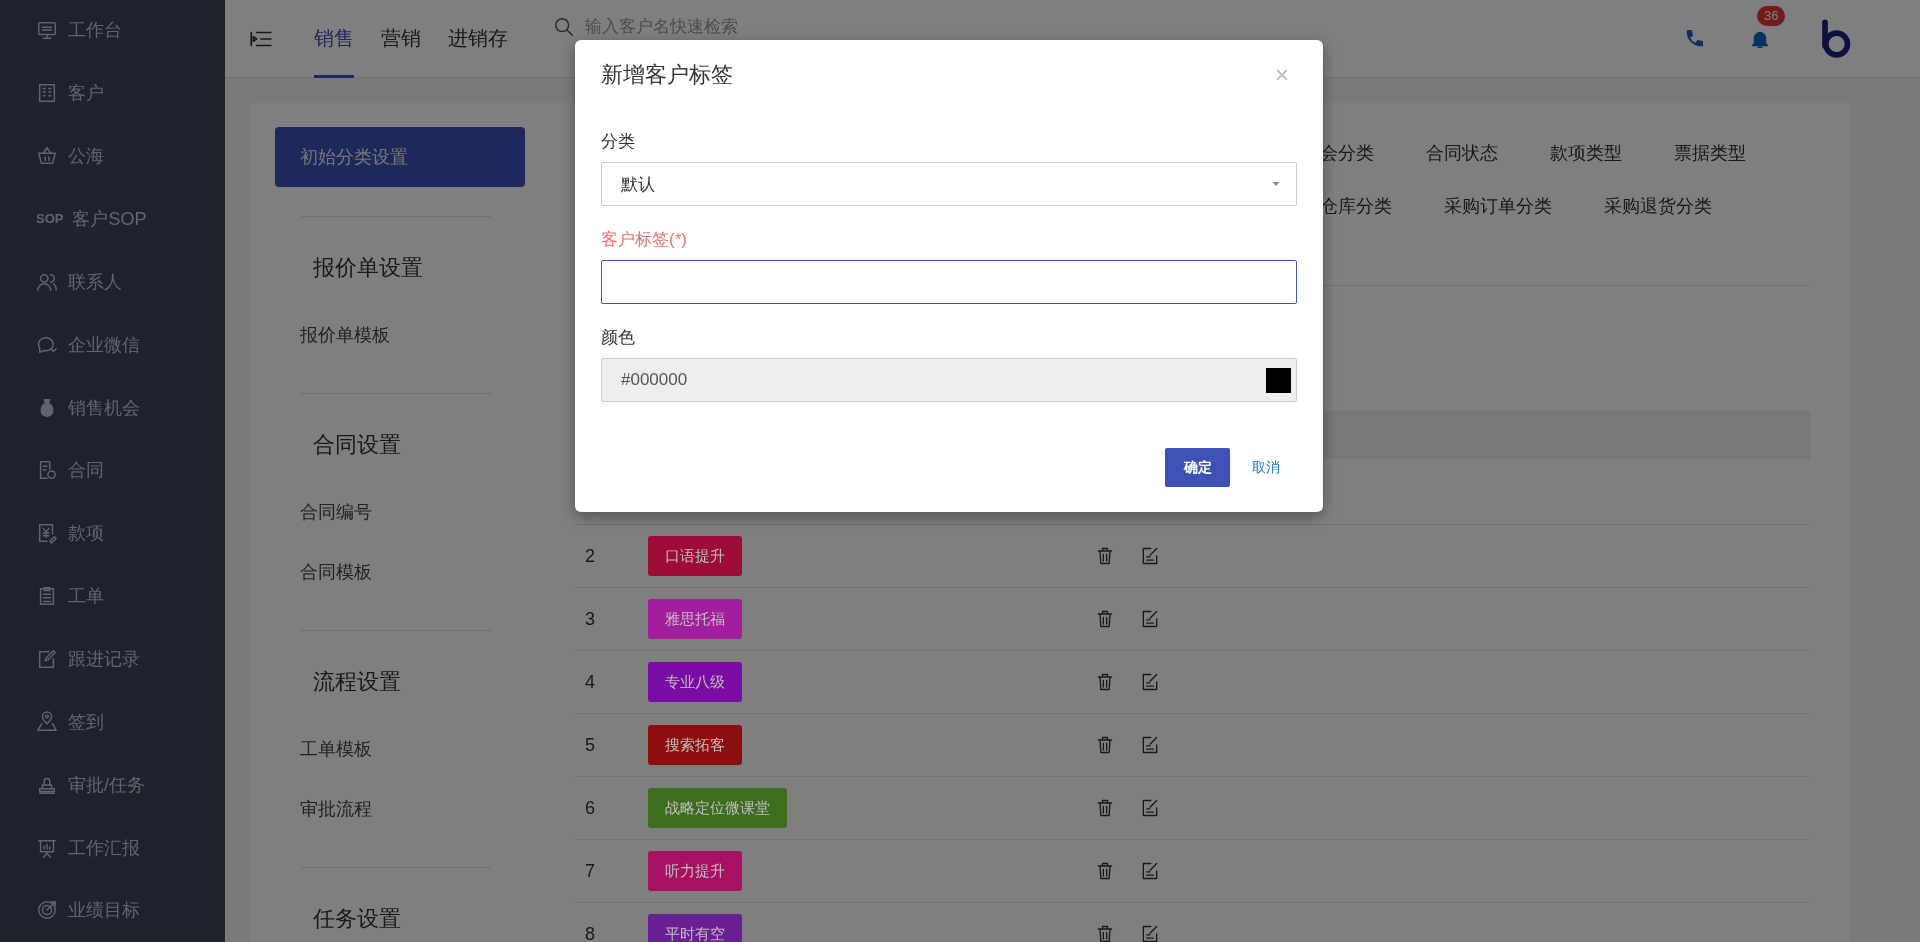 This screenshot has width=1920, height=942. Describe the element at coordinates (1771, 15) in the screenshot. I see `notification-badge: 36` at that location.